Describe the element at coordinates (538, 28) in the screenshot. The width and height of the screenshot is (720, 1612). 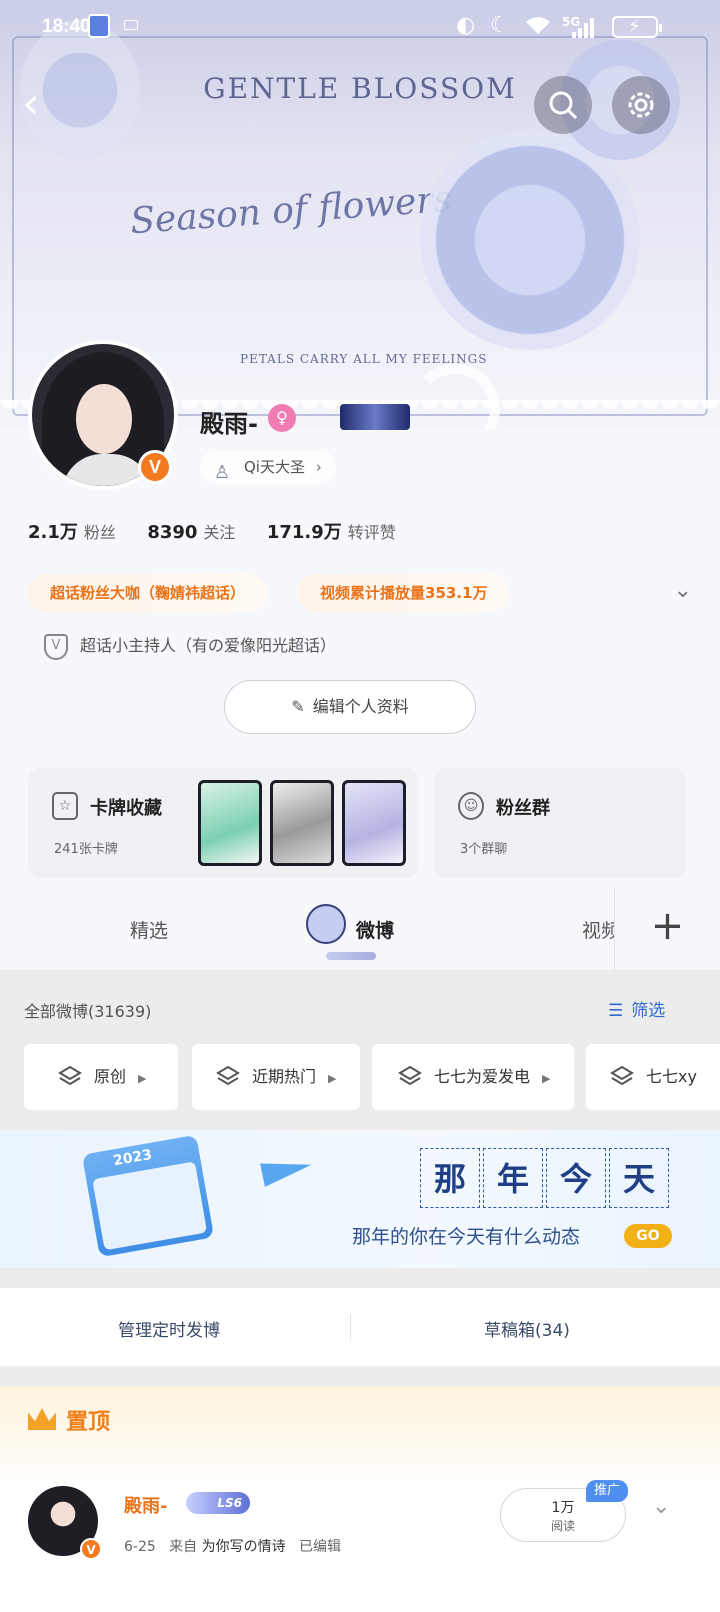
I see `wifi-icon` at that location.